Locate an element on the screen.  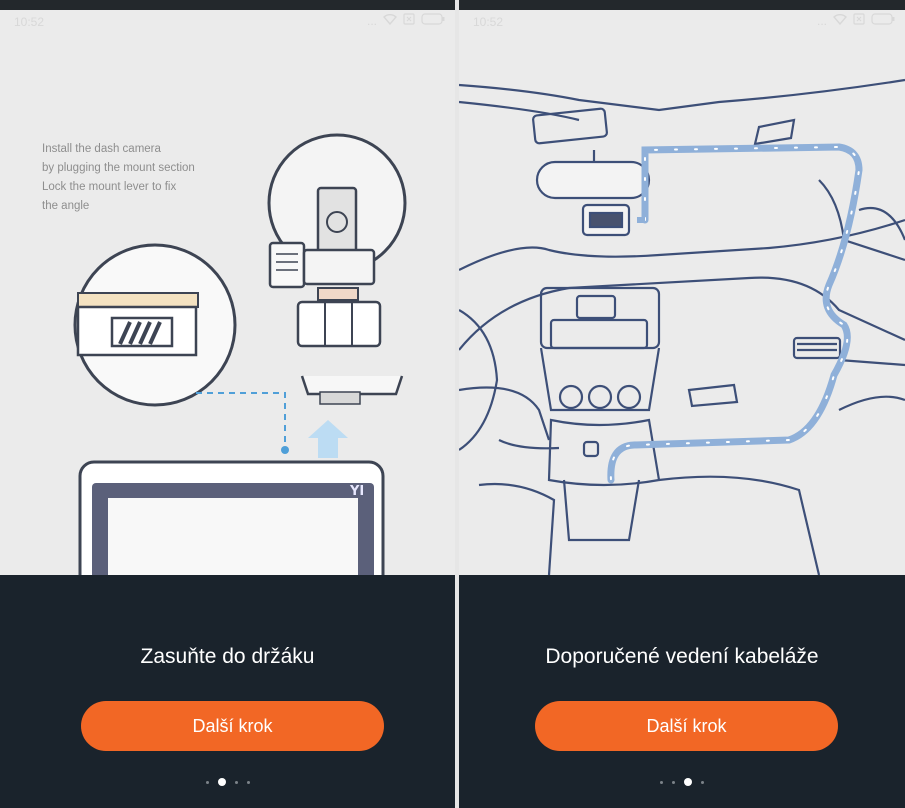
step-title: Doporučené vedení kabeláže is located at coordinates (682, 656).